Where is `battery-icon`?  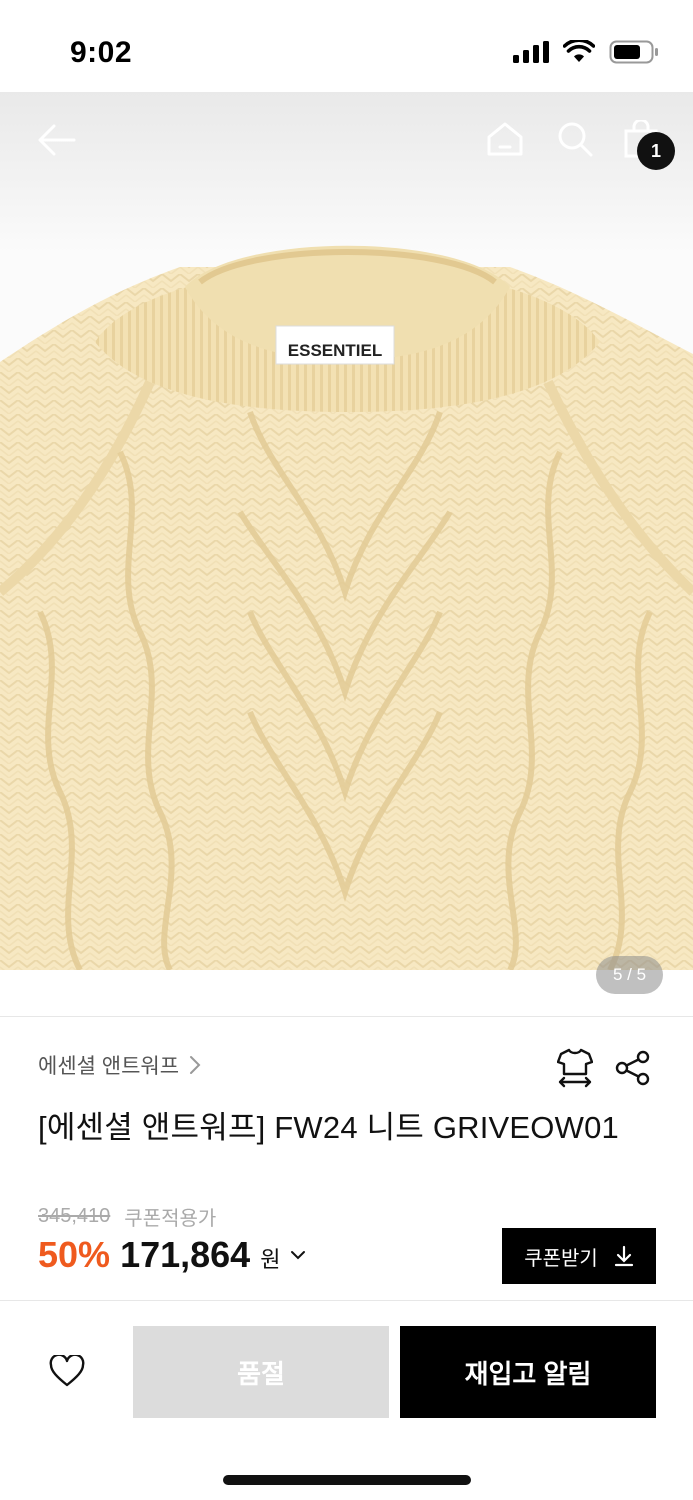 battery-icon is located at coordinates (634, 54).